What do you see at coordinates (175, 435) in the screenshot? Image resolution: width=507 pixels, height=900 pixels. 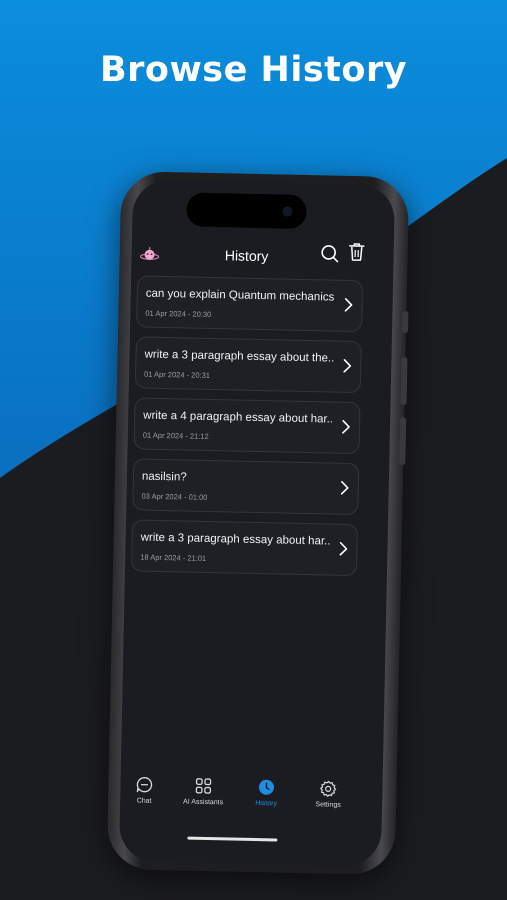 I see `history-item-date: 01 Apr 2024 - 21:12` at bounding box center [175, 435].